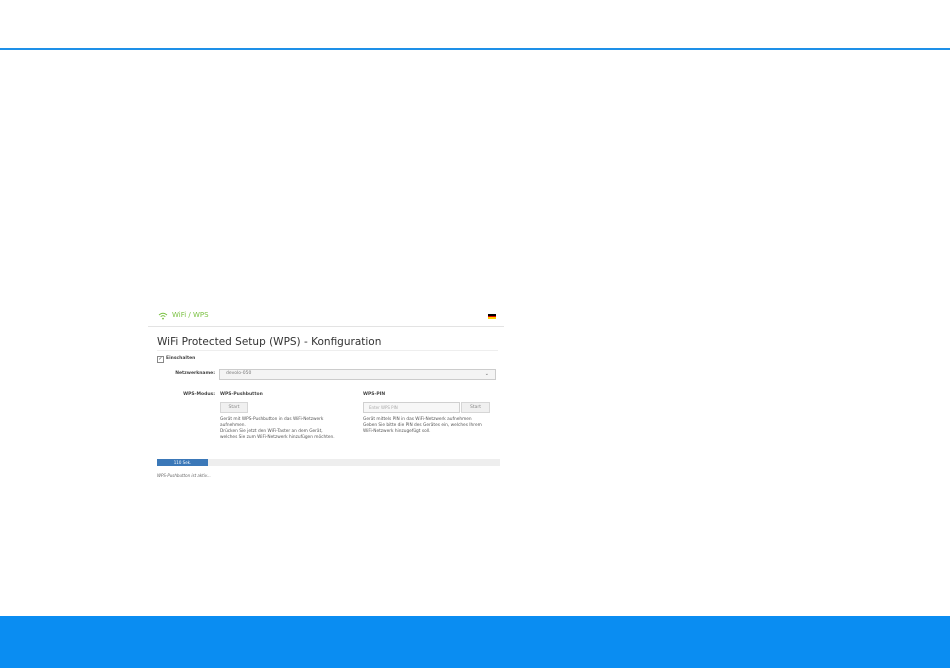 This screenshot has width=950, height=668. Describe the element at coordinates (492, 316) in the screenshot. I see `german-flag-icon` at that location.